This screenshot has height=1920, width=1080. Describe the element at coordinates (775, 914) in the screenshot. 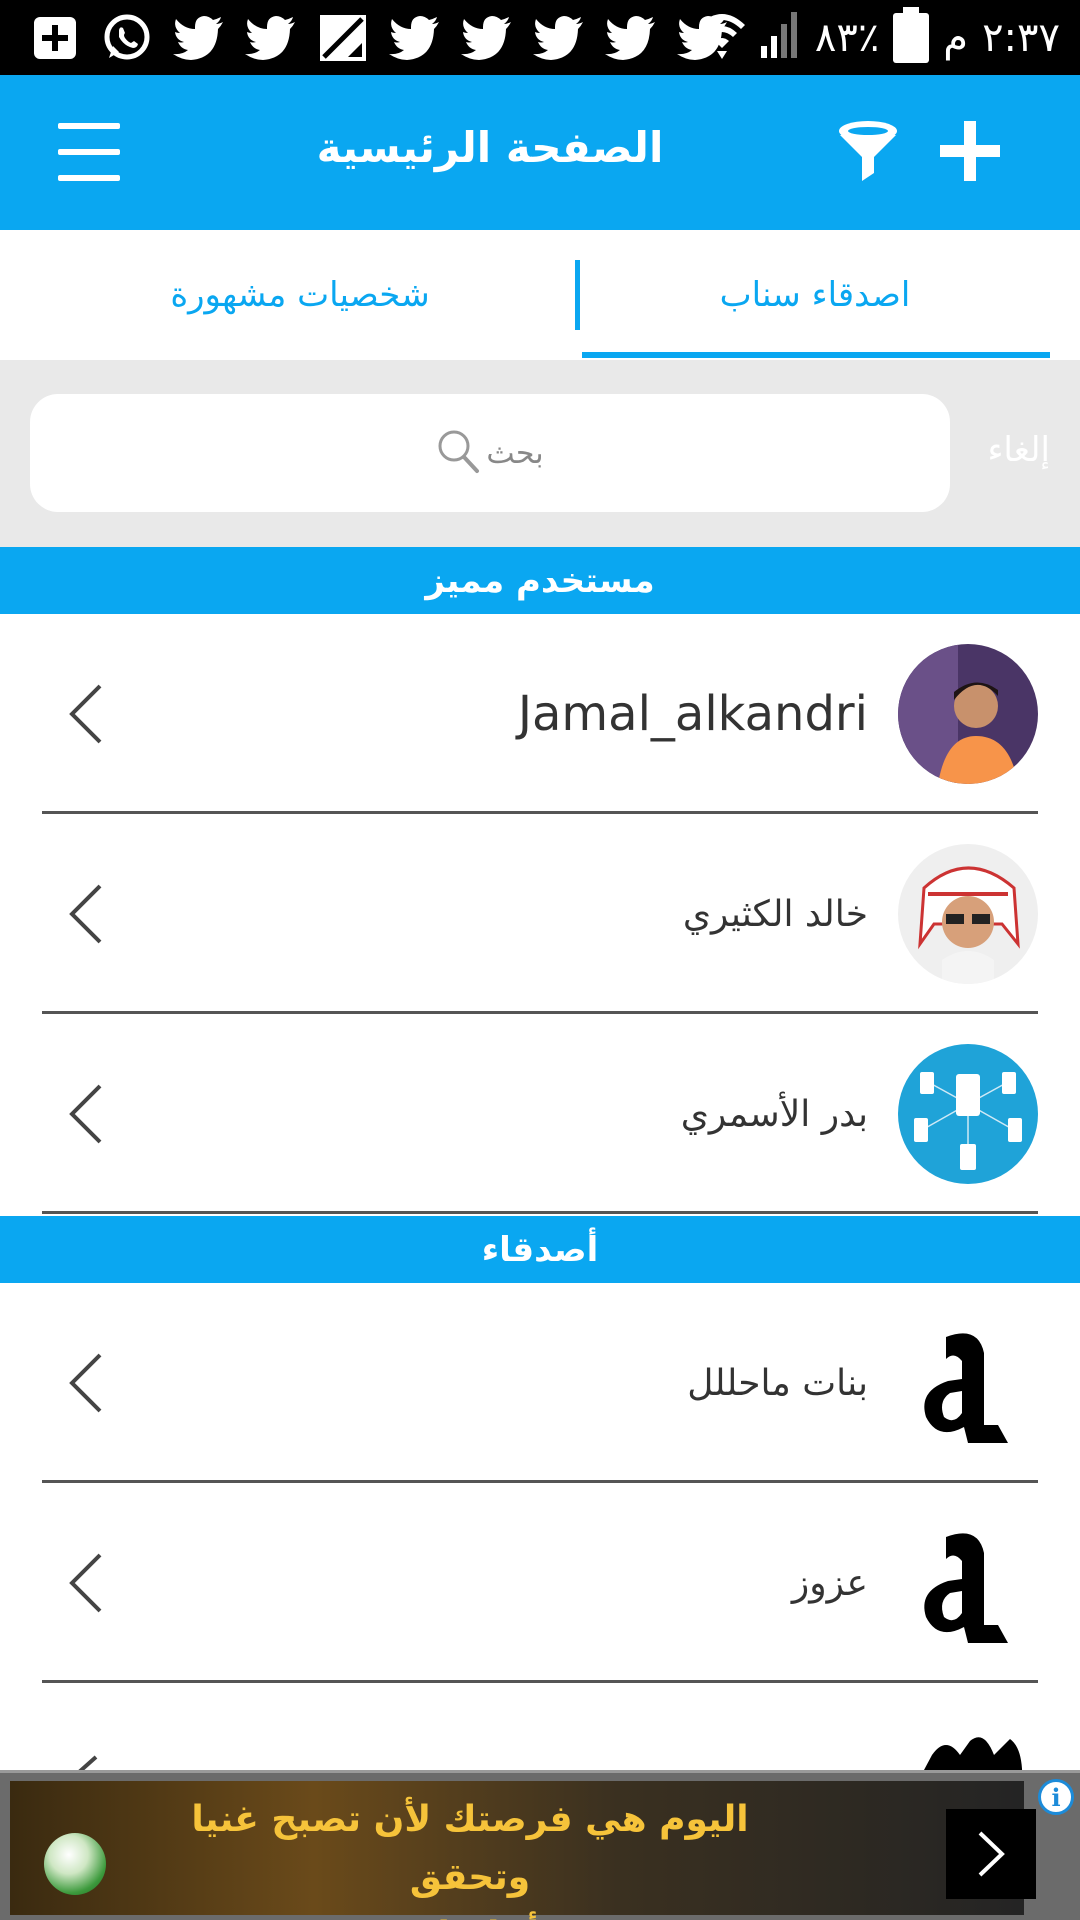

I see `contact-name: خالد الكثيري` at that location.